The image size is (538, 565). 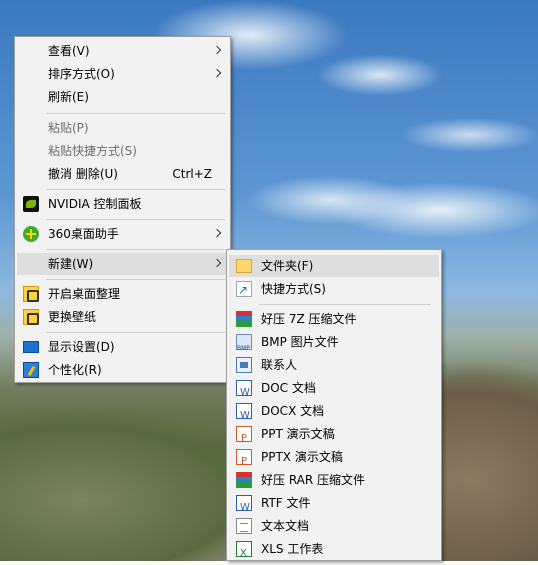 I want to click on submenu-item-ppt: PPT 演示文稿, so click(x=334, y=436).